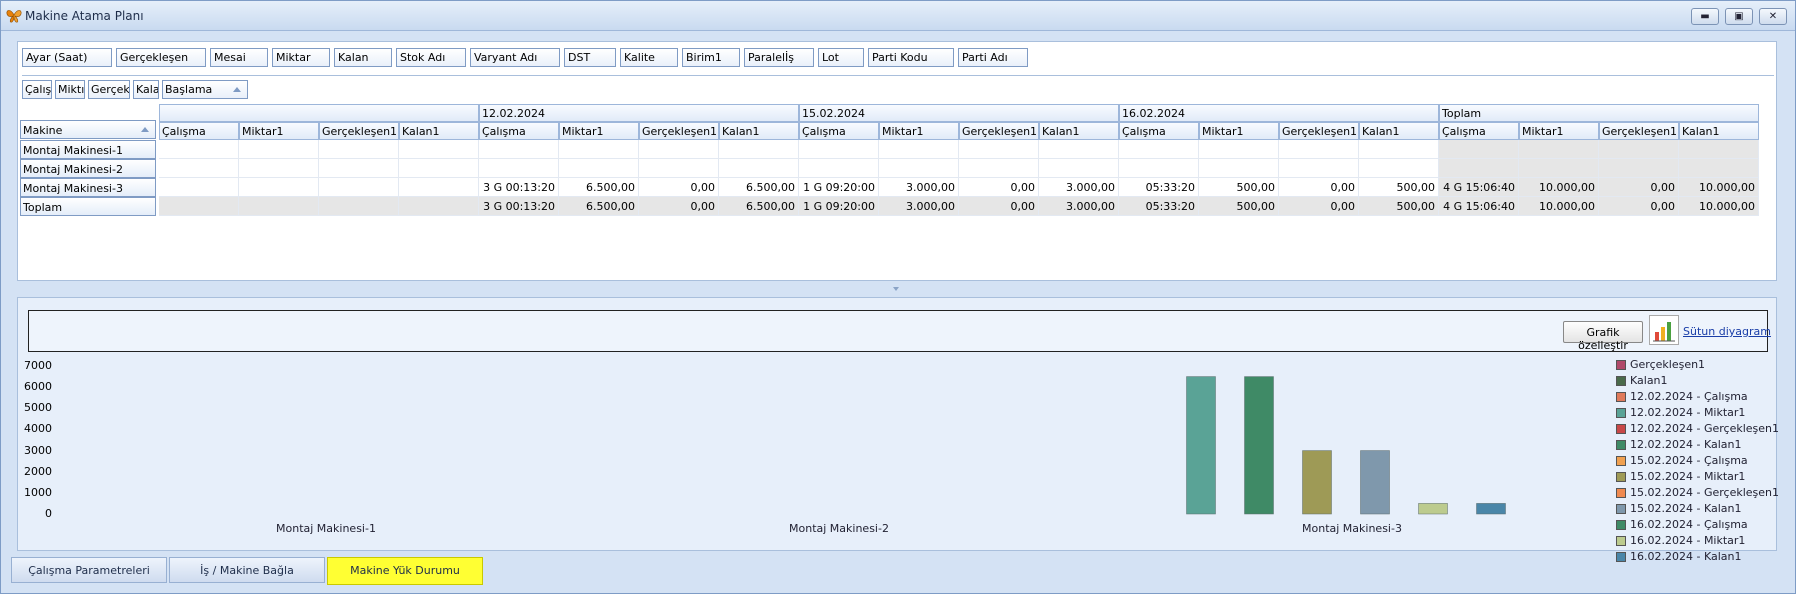  What do you see at coordinates (1773, 16) in the screenshot?
I see `close-button: ✕` at bounding box center [1773, 16].